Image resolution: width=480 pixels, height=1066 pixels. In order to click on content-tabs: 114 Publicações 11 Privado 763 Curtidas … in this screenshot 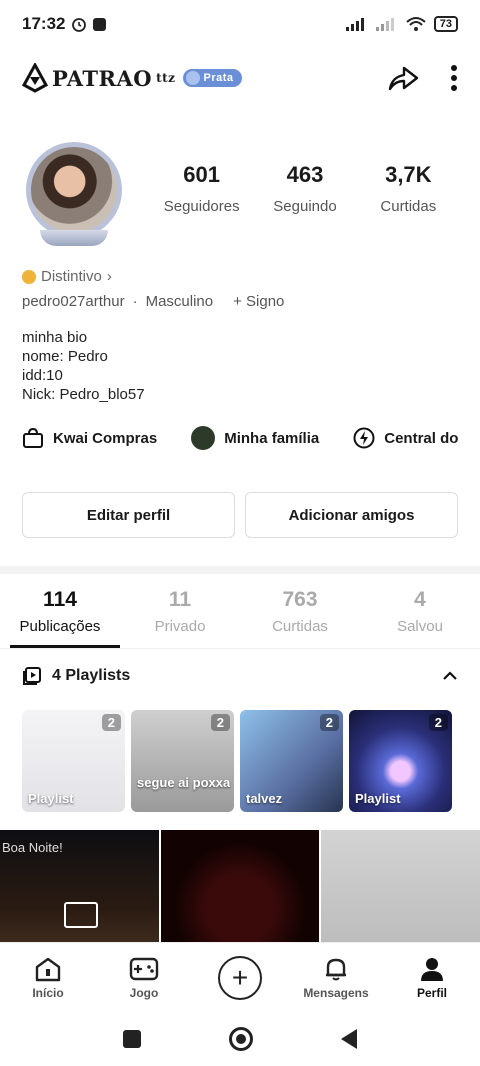, I will do `click(240, 611)`.